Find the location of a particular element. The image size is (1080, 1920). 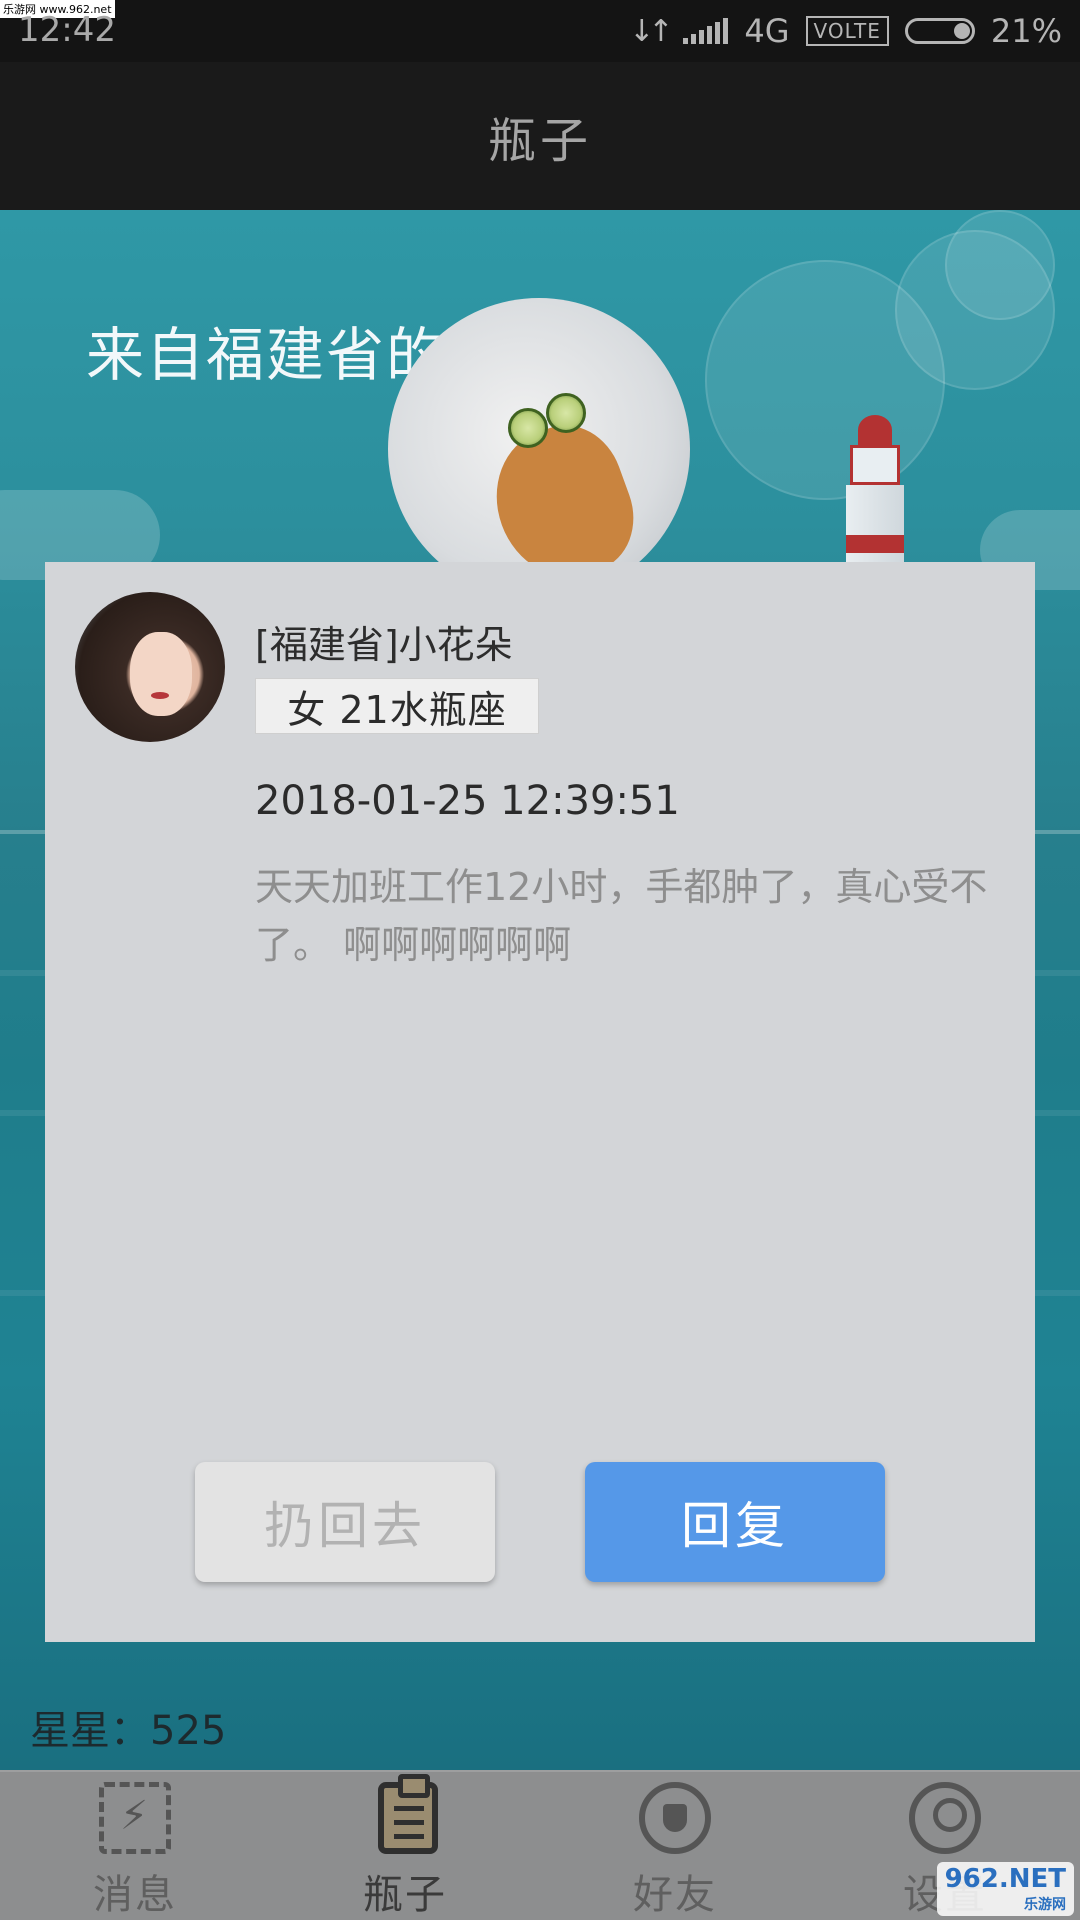

plug-icon is located at coordinates (675, 1818).